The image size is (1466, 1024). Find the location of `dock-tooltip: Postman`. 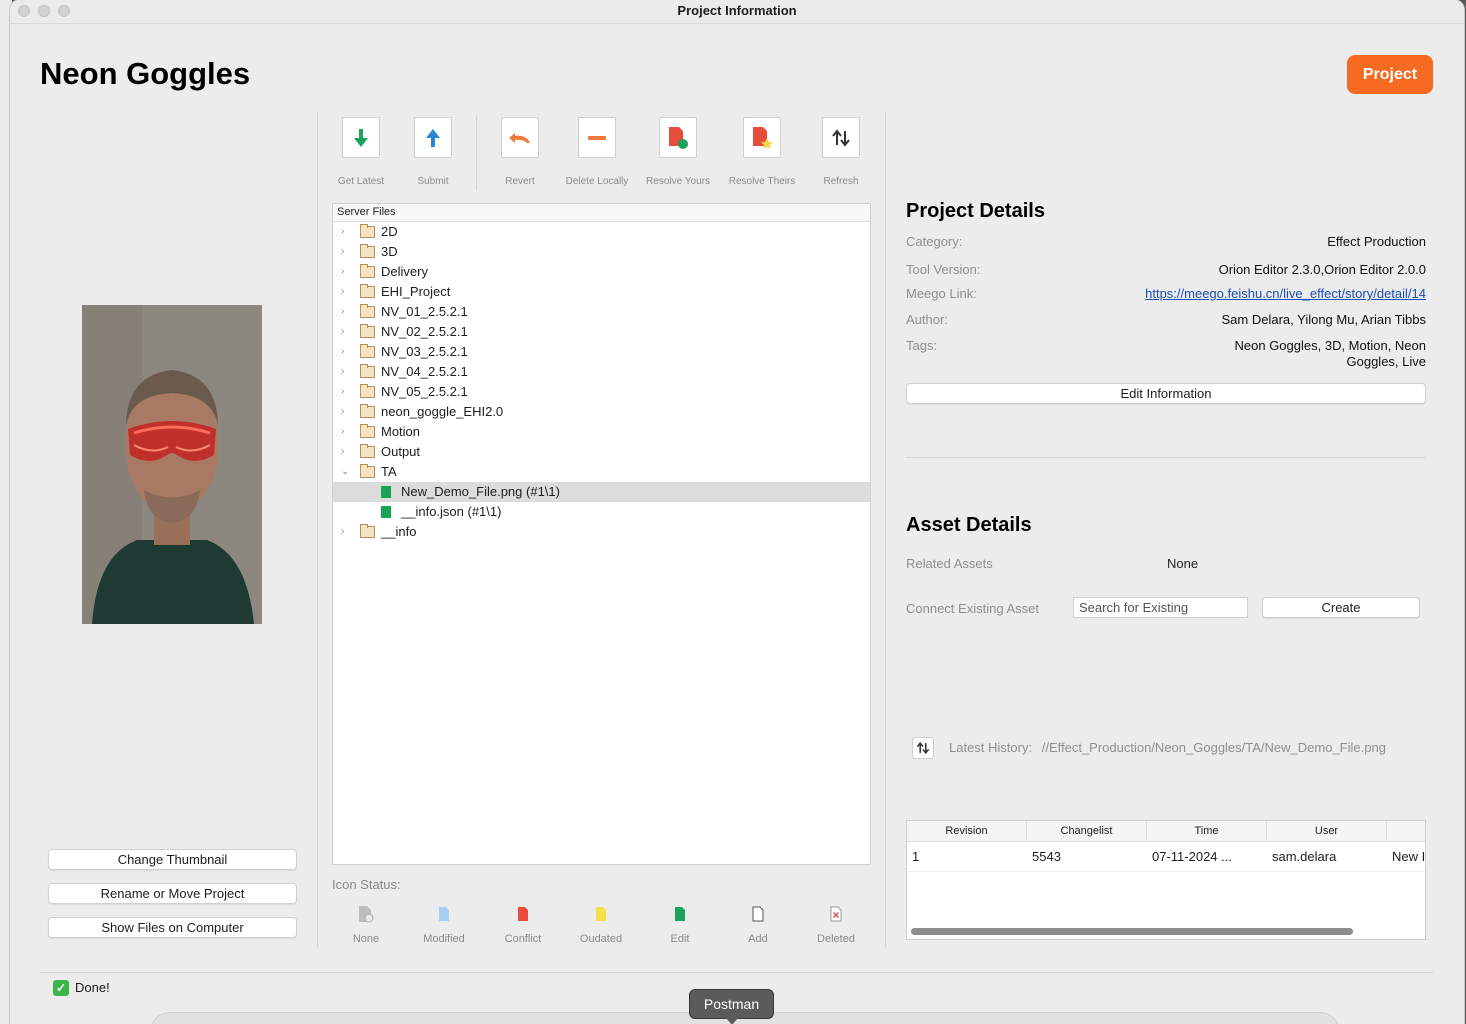

dock-tooltip: Postman is located at coordinates (731, 1006).